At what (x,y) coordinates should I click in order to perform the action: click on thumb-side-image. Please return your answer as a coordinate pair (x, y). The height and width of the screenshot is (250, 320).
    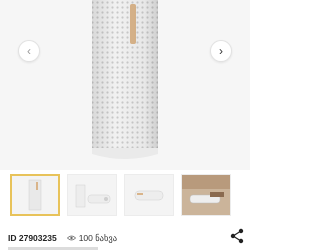
    Looking at the image, I should click on (149, 195).